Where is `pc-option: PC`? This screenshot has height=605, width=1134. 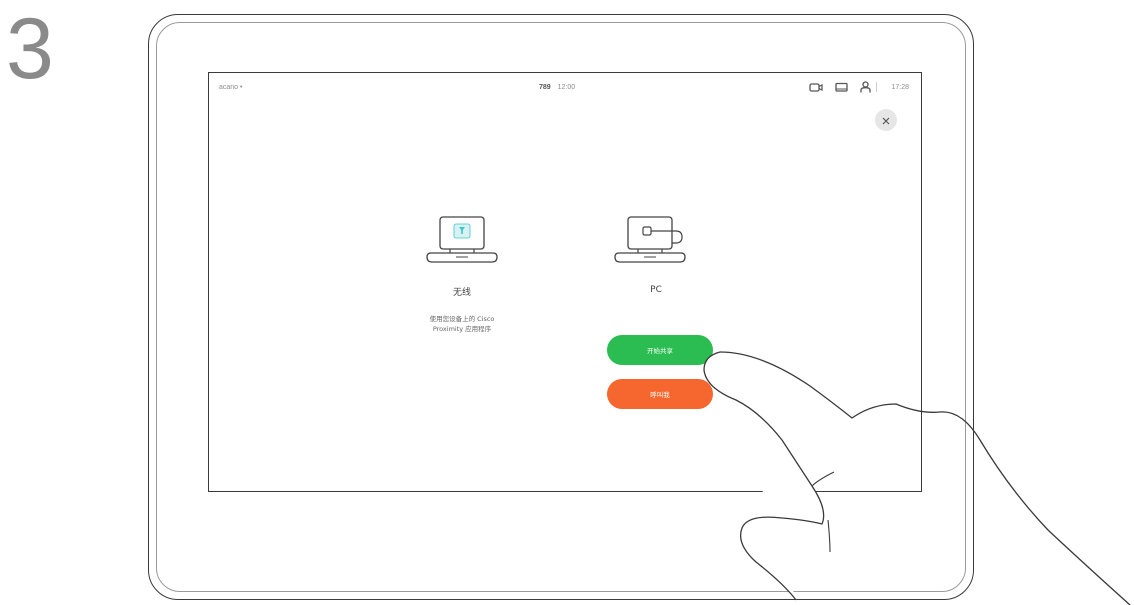 pc-option: PC is located at coordinates (656, 254).